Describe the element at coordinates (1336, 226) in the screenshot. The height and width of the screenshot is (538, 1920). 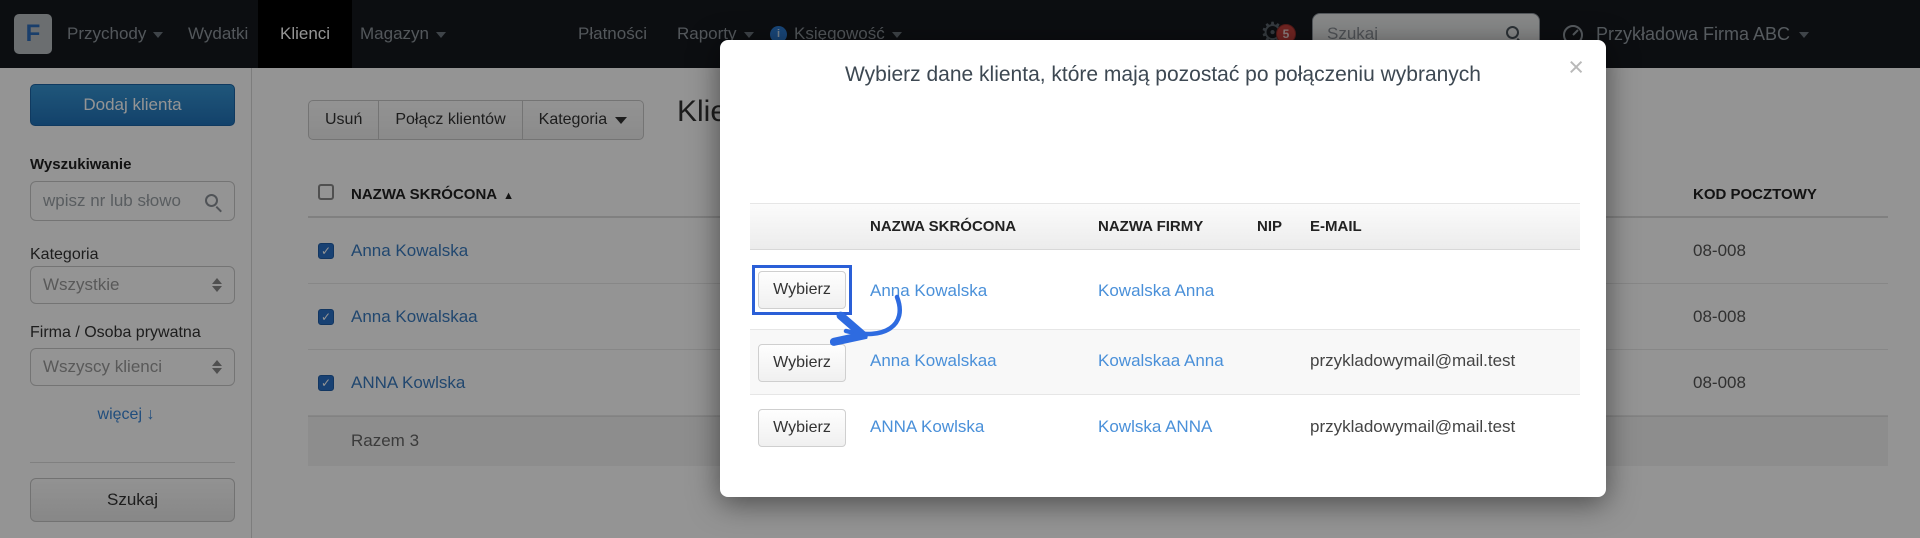
I see `column-email: E-MAIL` at that location.